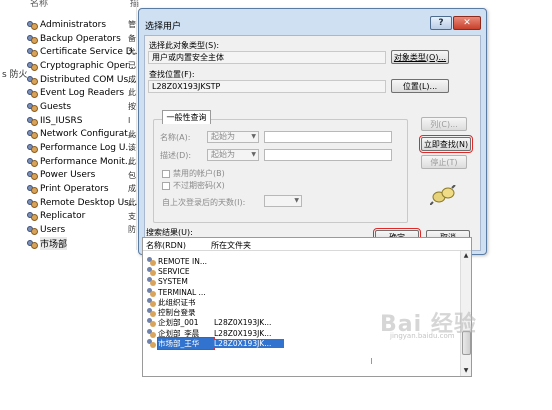 The width and height of the screenshot is (552, 410). I want to click on result-name: 市场部_王华, so click(186, 344).